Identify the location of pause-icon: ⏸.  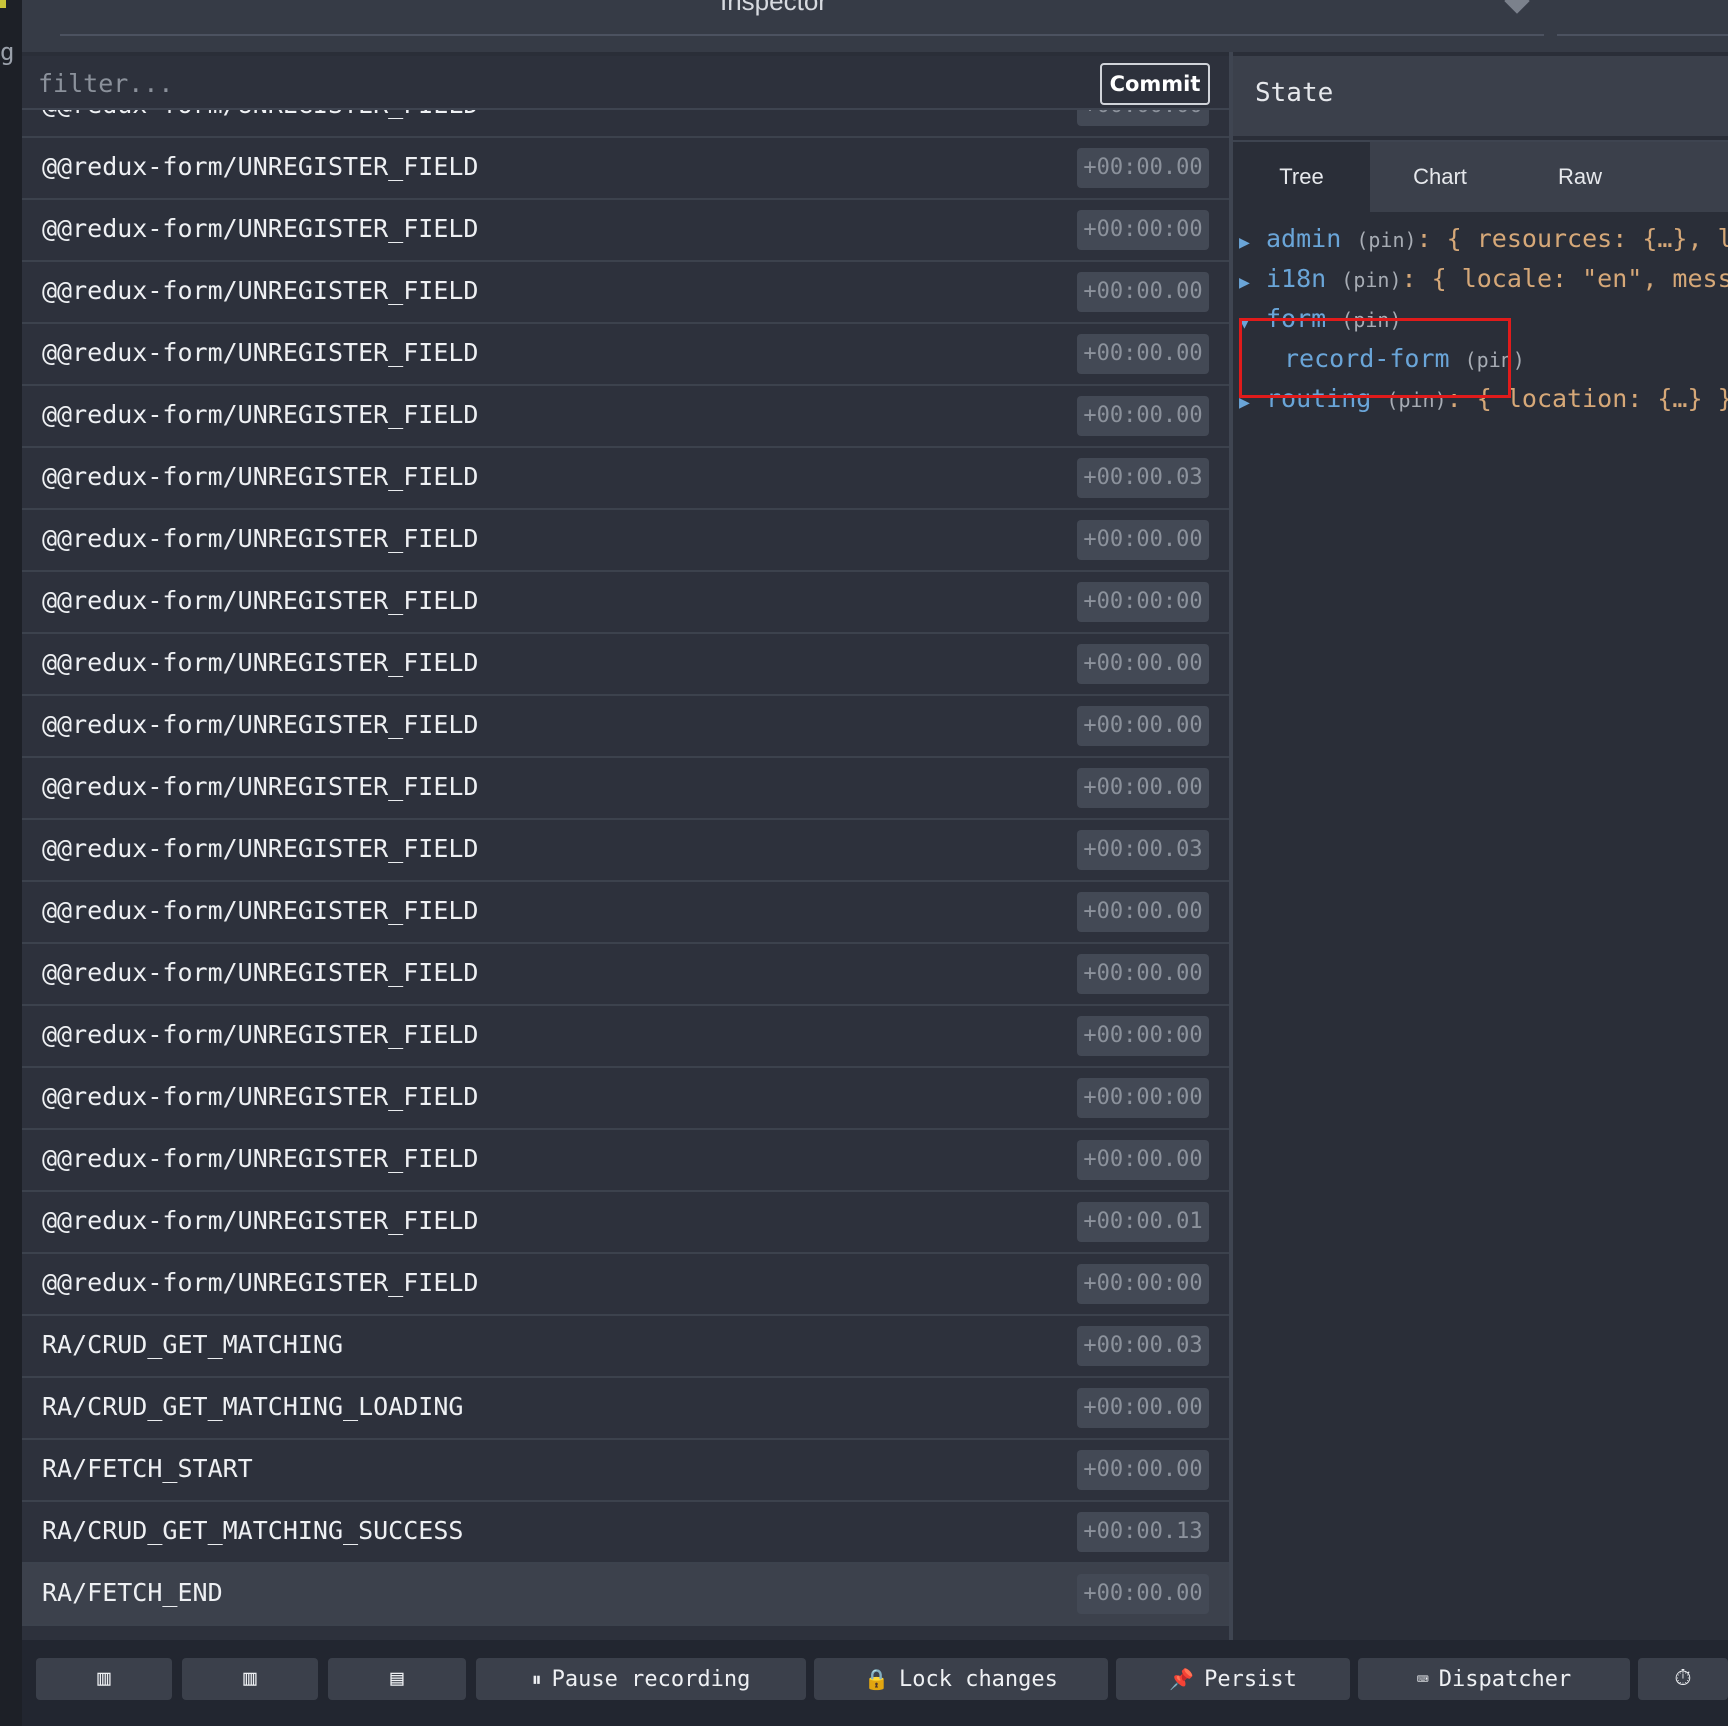
(536, 1679).